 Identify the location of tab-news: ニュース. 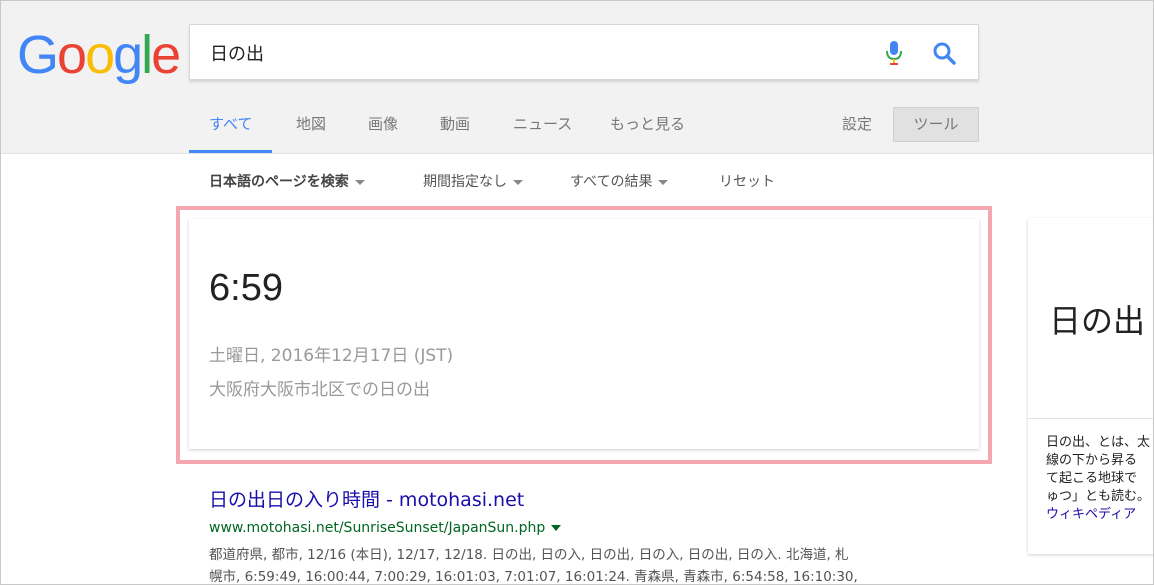
(542, 129).